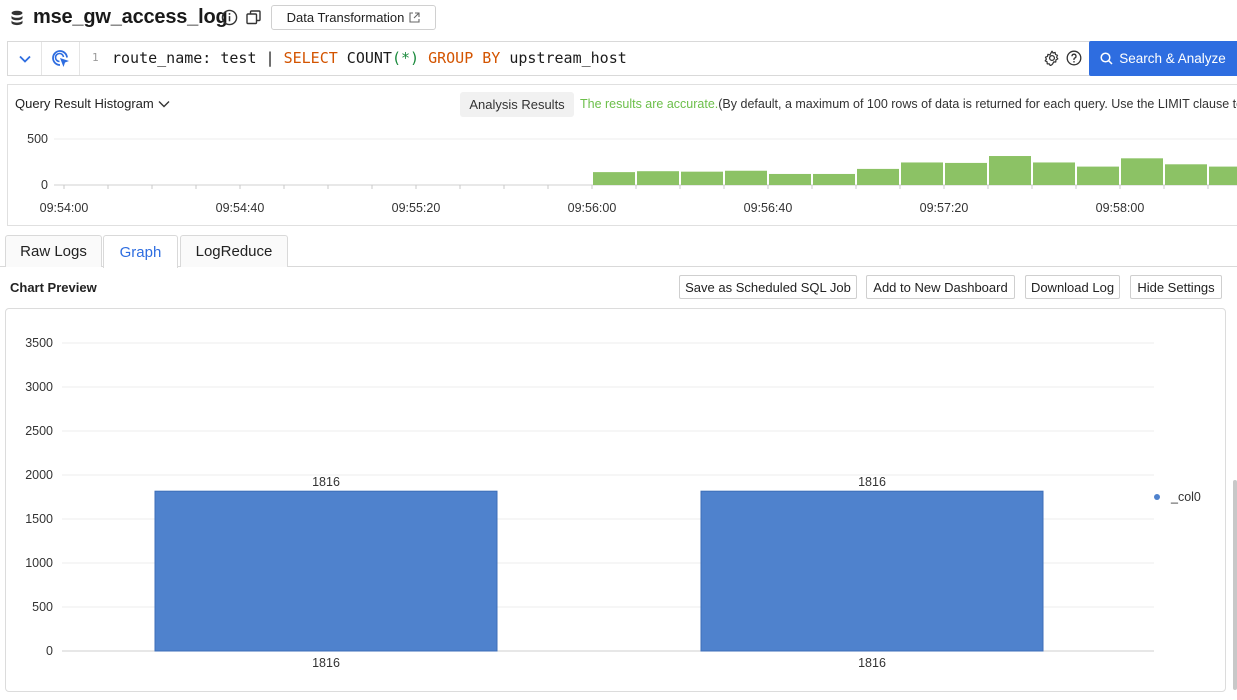 The image size is (1237, 700). I want to click on gear-icon, so click(1052, 58).